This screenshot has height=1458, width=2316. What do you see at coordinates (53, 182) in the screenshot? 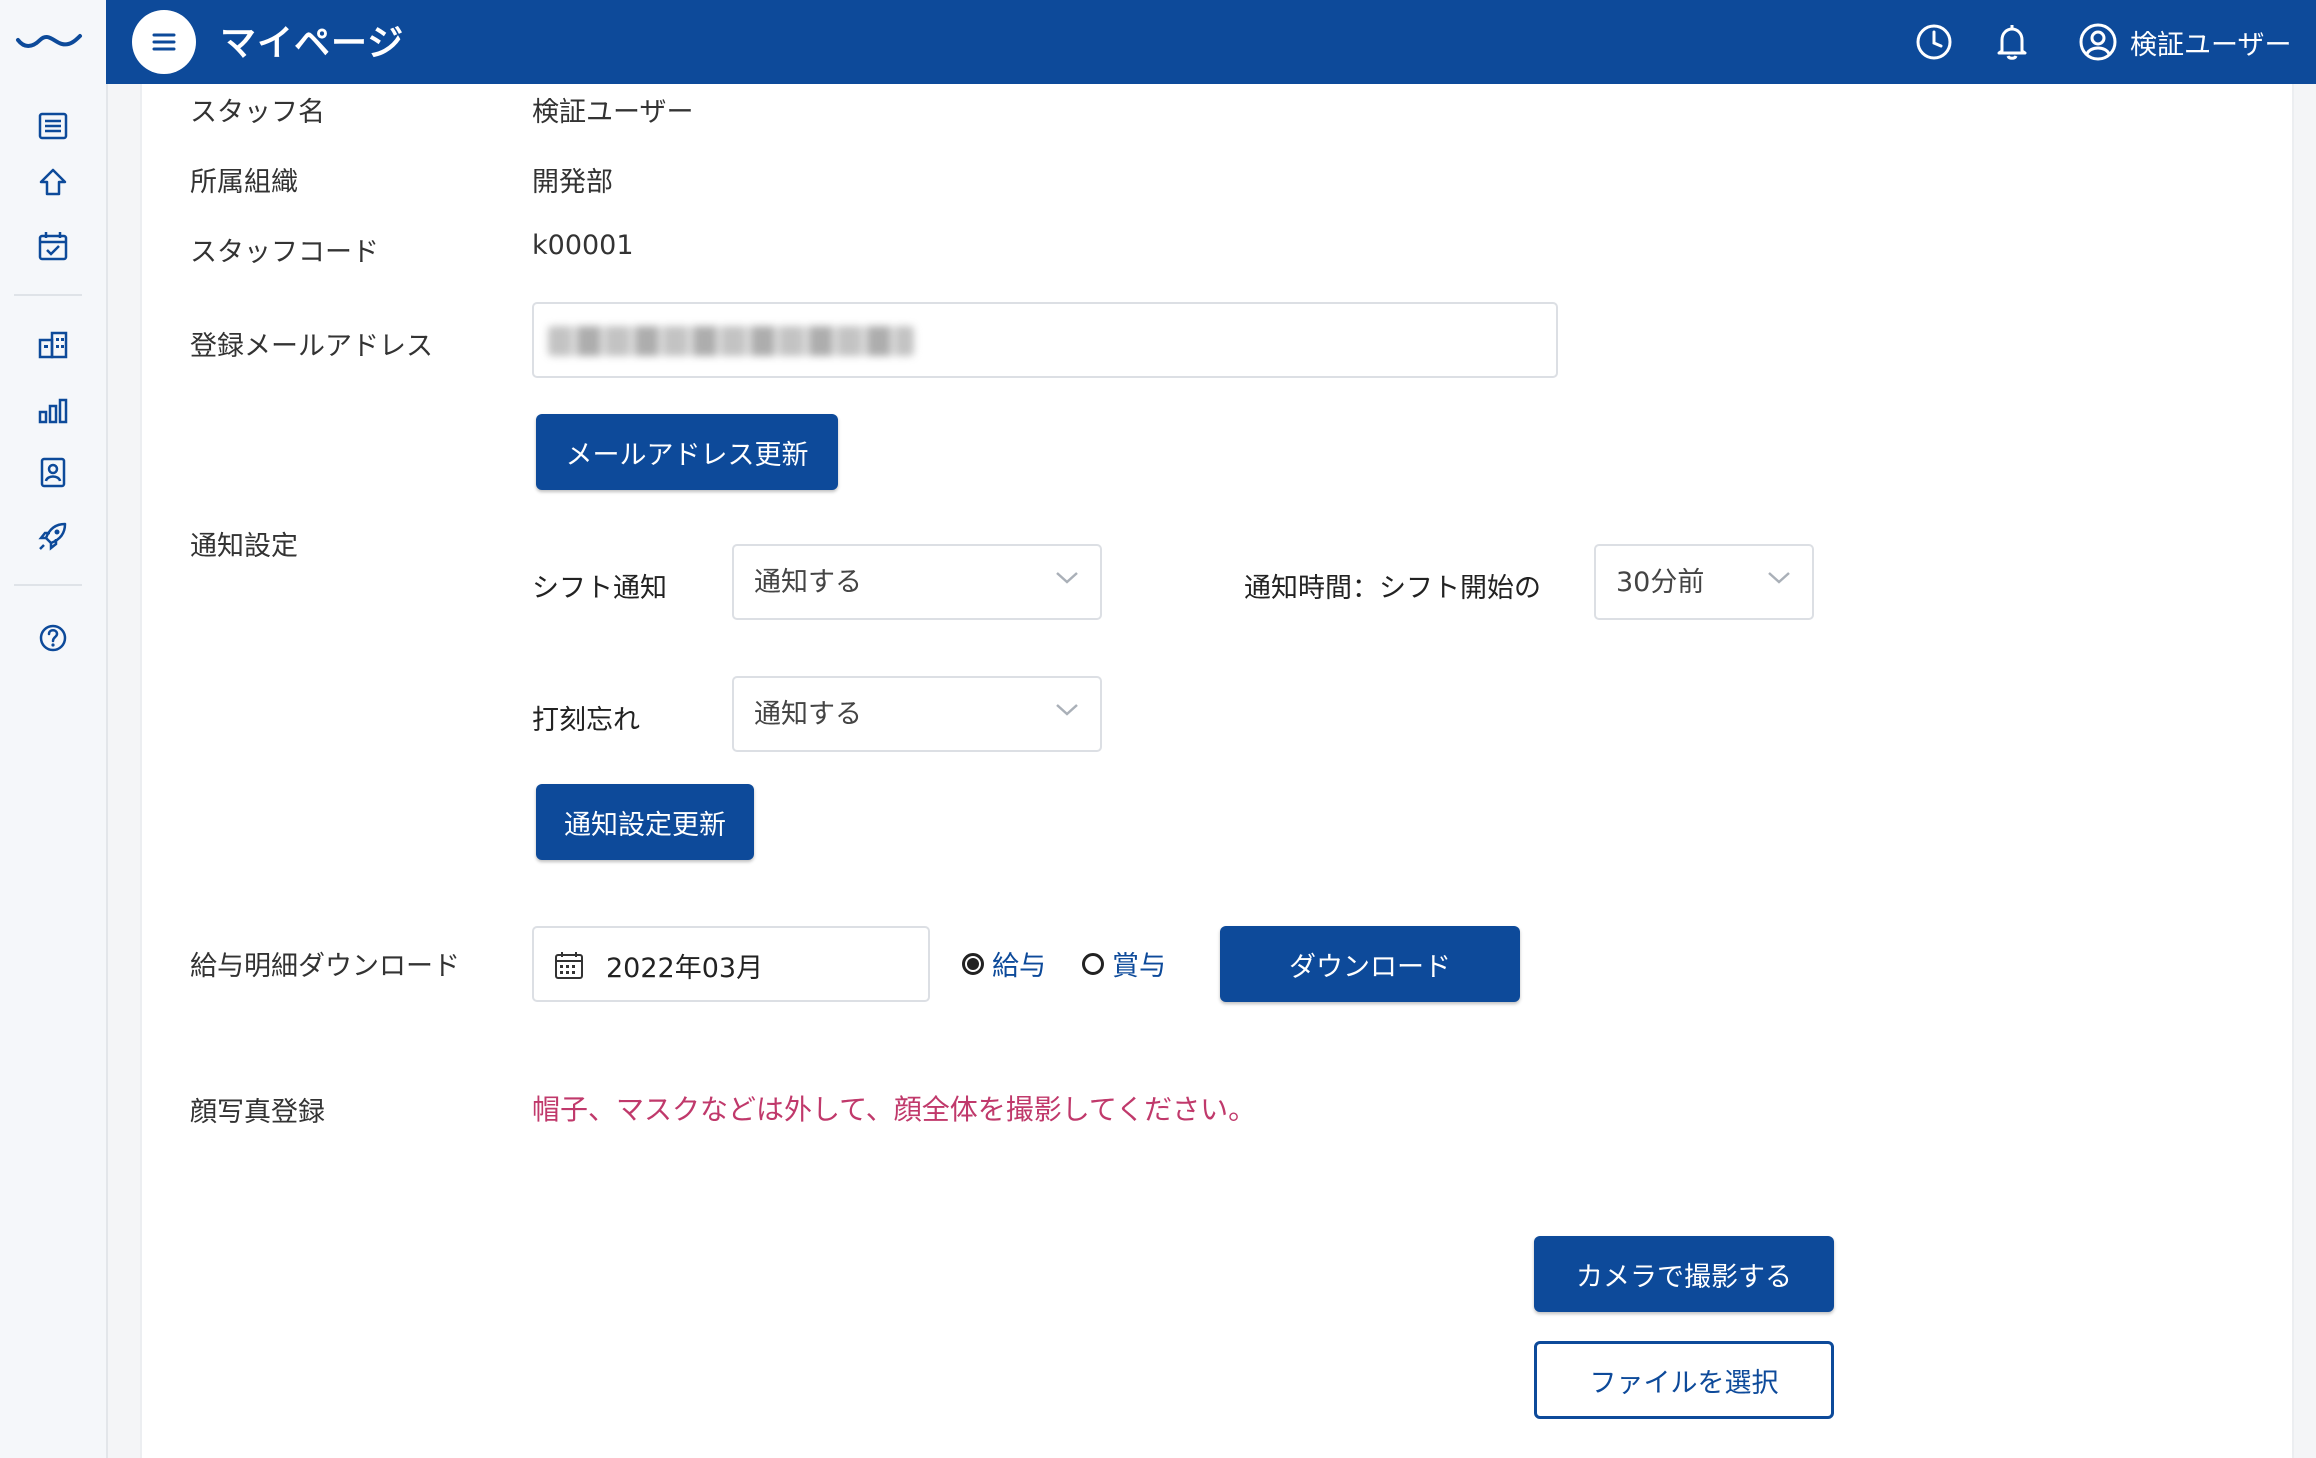
I see `home-icon` at bounding box center [53, 182].